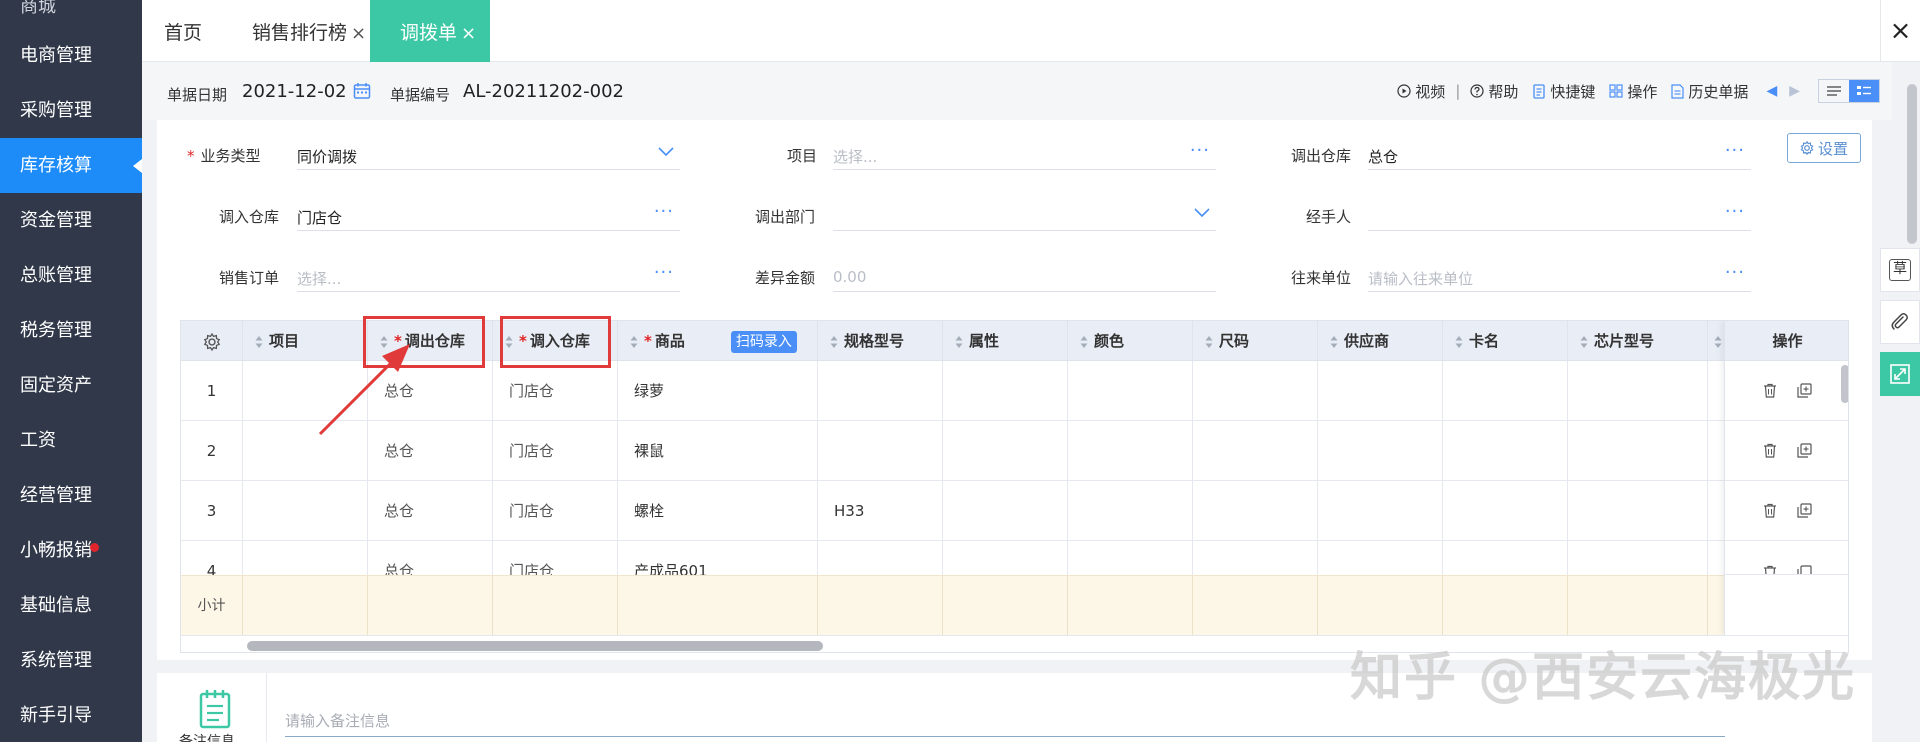 This screenshot has width=1920, height=742. I want to click on cell-out-warehouse: 总仓, so click(430, 511).